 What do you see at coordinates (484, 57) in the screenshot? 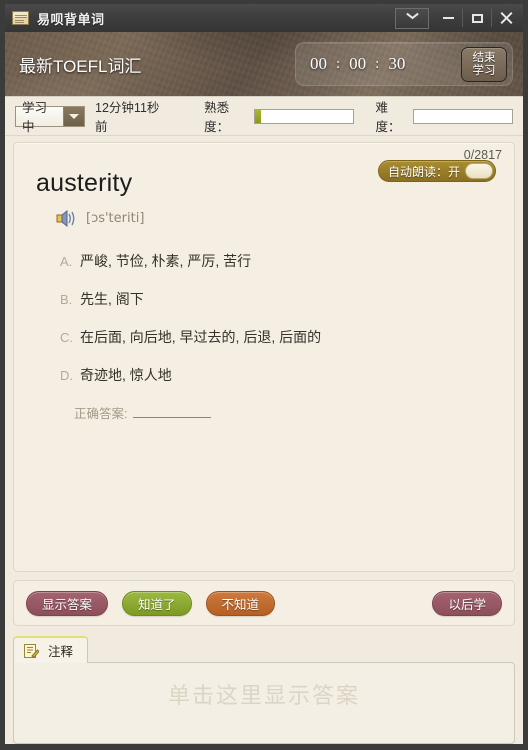
I see `end-study-line1: 结束` at bounding box center [484, 57].